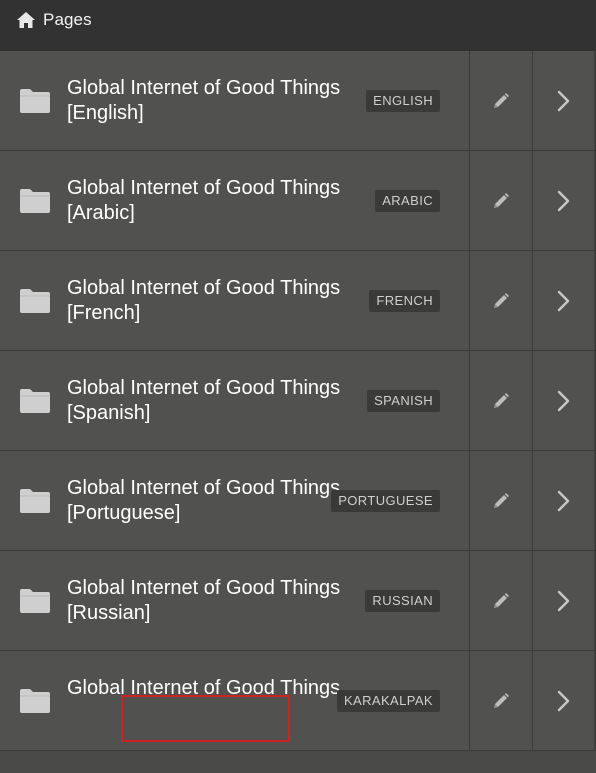 The width and height of the screenshot is (596, 773). I want to click on home-icon, so click(26, 20).